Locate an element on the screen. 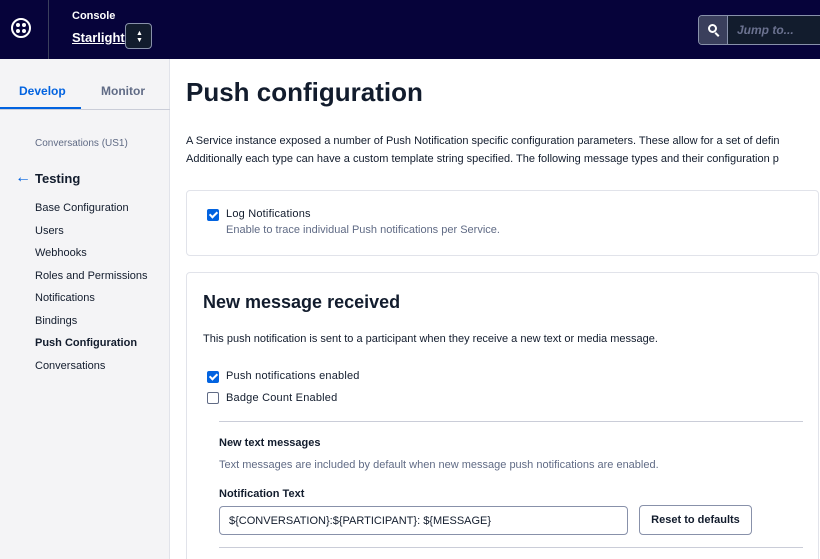 Image resolution: width=820 pixels, height=559 pixels. account-switcher-button: ▲ ▼ is located at coordinates (138, 36).